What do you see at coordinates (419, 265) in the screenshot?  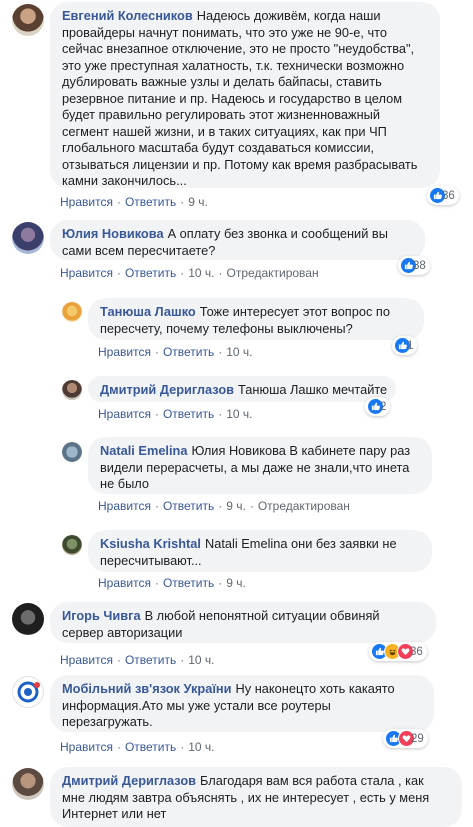 I see `reactions-count: 38` at bounding box center [419, 265].